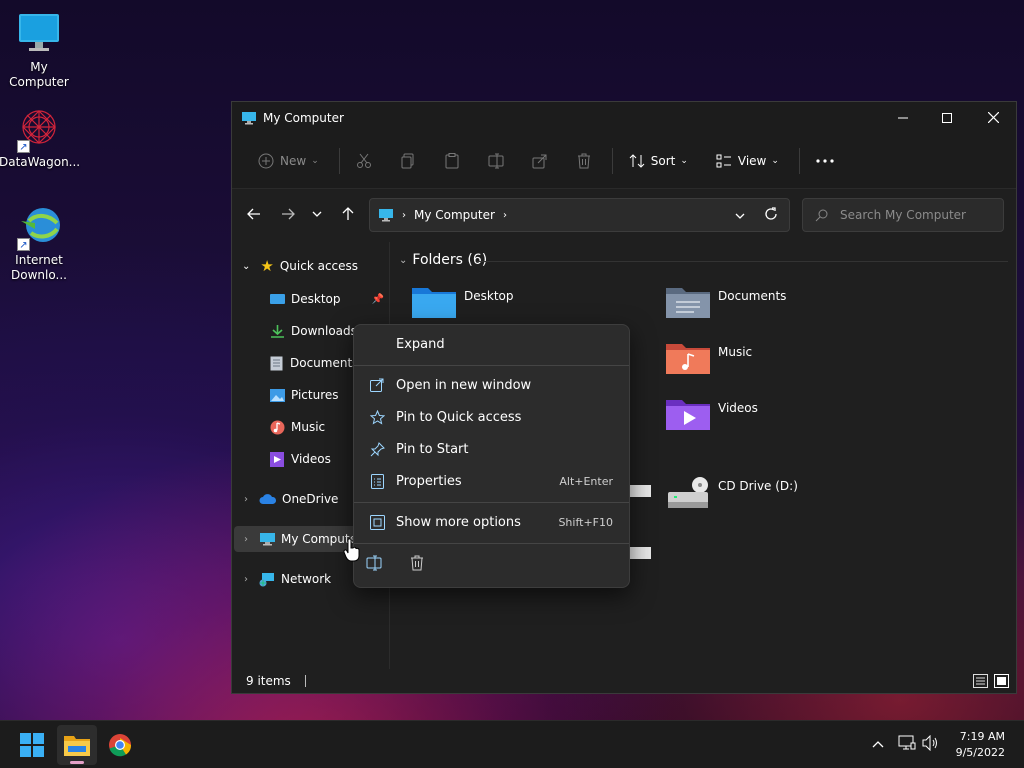 The height and width of the screenshot is (768, 1024). Describe the element at coordinates (377, 522) in the screenshot. I see `more-options-icon` at that location.